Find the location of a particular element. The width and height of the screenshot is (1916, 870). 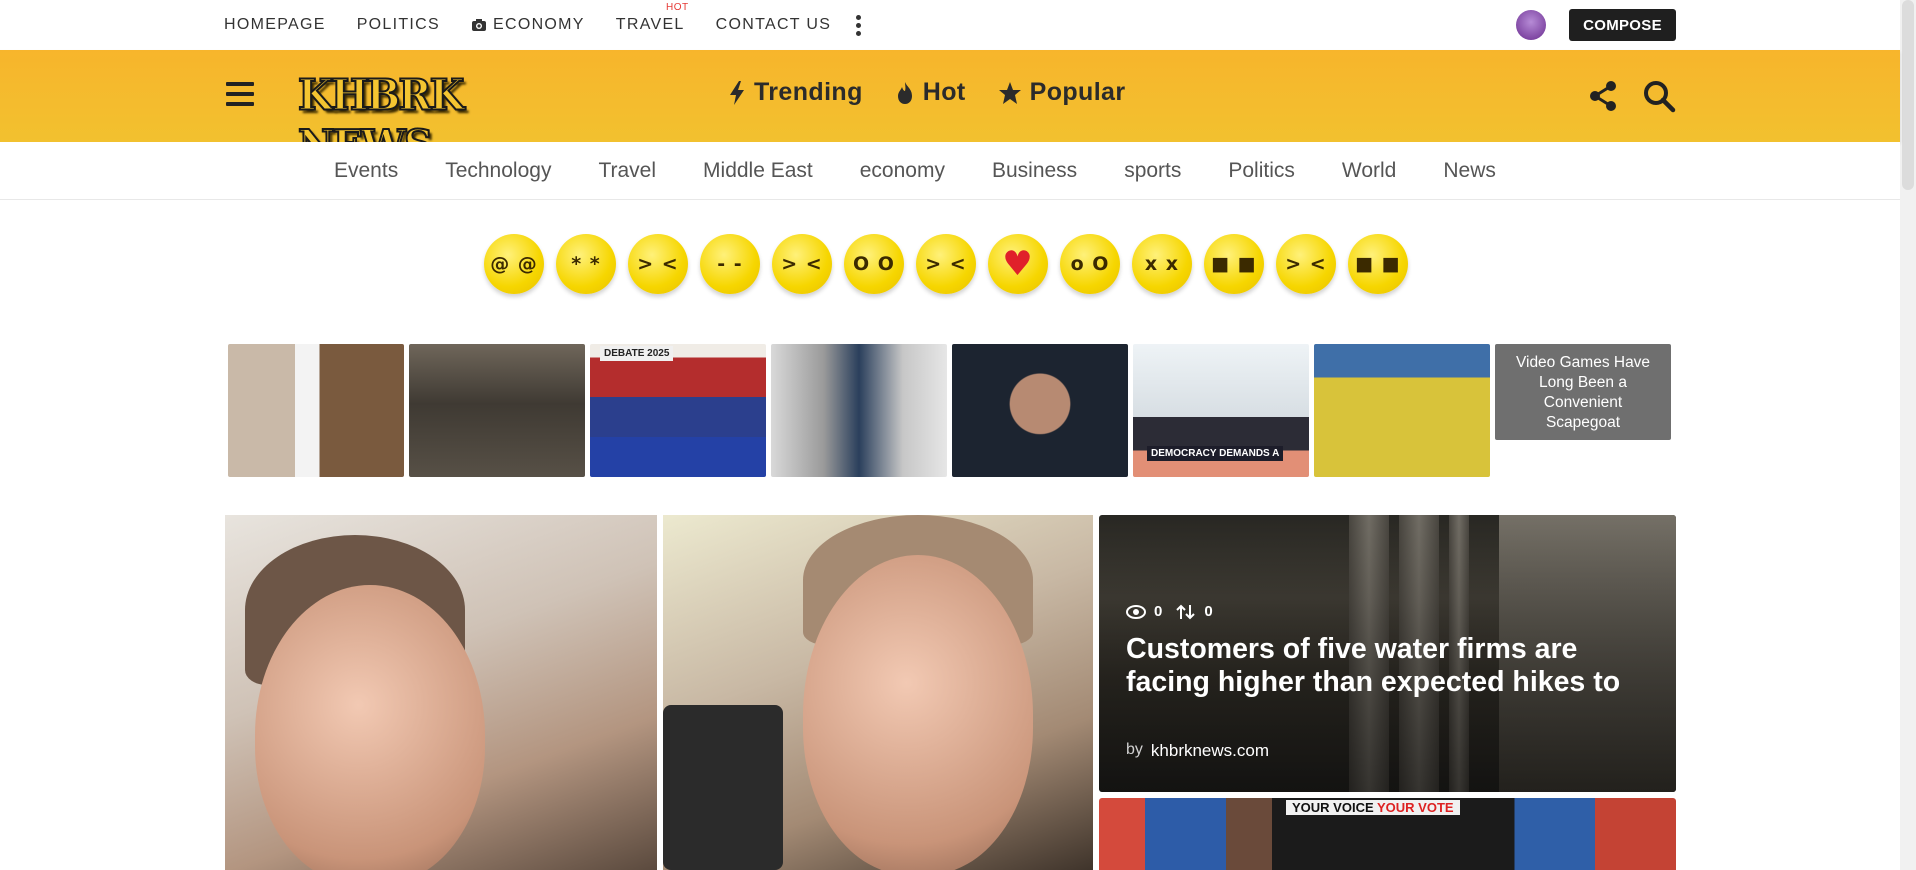

more-menu-icon is located at coordinates (859, 25).